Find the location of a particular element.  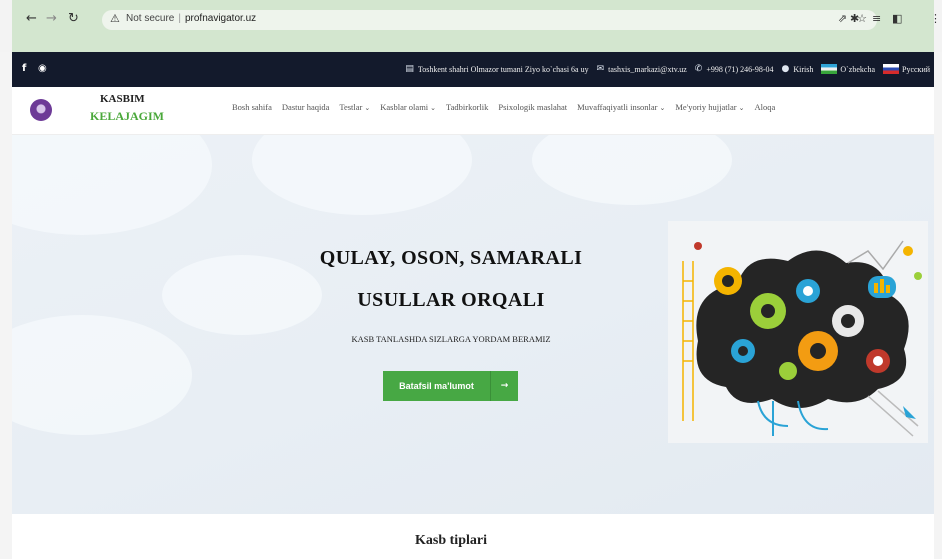

menu-item-kasblar-olami: Kasblar olami ⌄ is located at coordinates (408, 107).